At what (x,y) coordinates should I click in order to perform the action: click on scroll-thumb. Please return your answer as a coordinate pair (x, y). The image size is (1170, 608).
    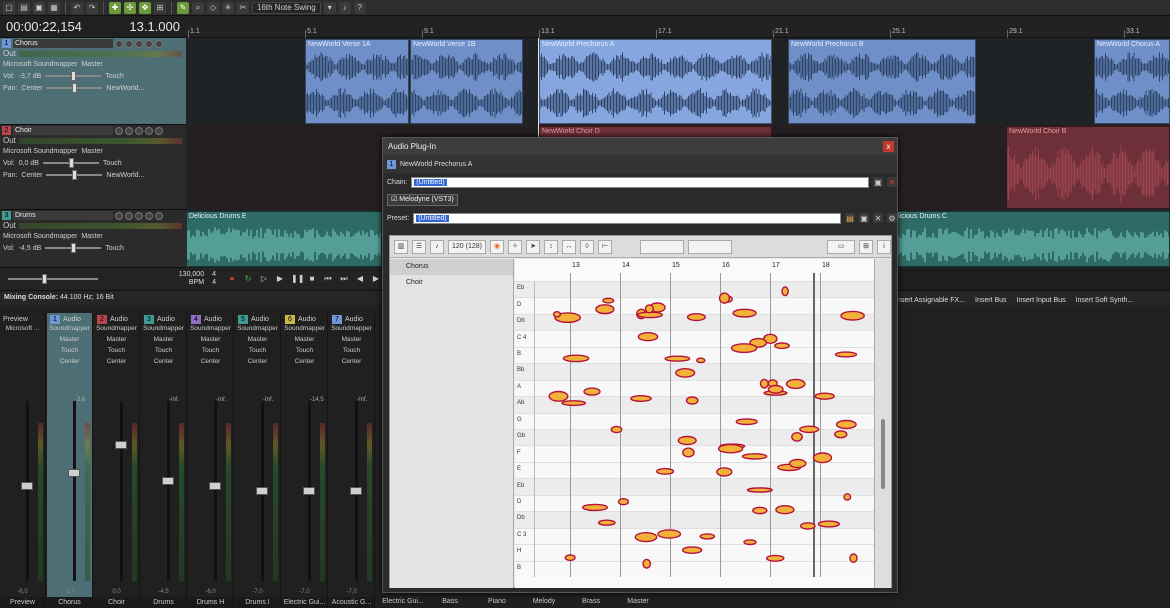
    Looking at the image, I should click on (883, 454).